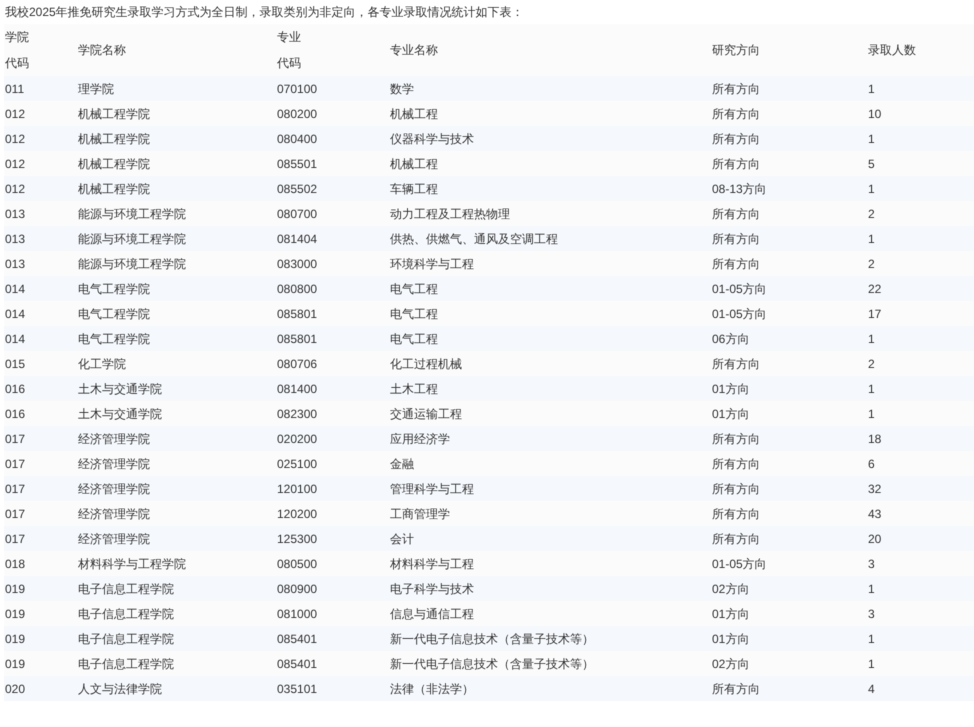 Image resolution: width=974 pixels, height=727 pixels. Describe the element at coordinates (297, 539) in the screenshot. I see `table-cell: 125300` at that location.